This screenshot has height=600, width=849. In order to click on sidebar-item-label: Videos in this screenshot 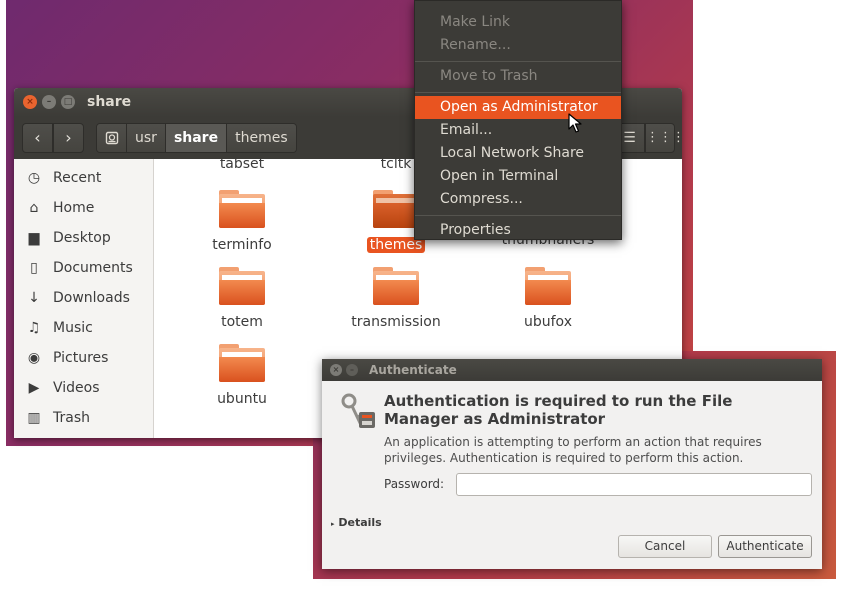, I will do `click(76, 388)`.